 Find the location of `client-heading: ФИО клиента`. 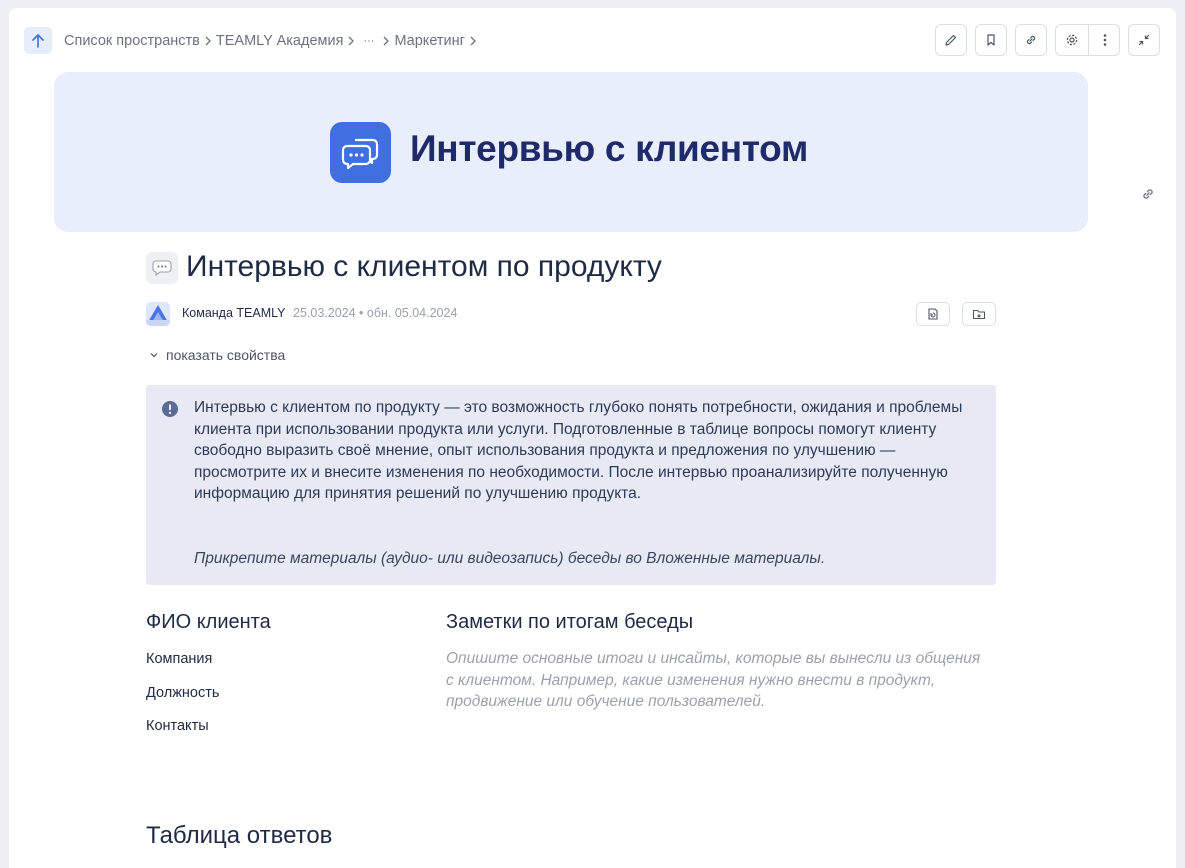

client-heading: ФИО клиента is located at coordinates (208, 622).